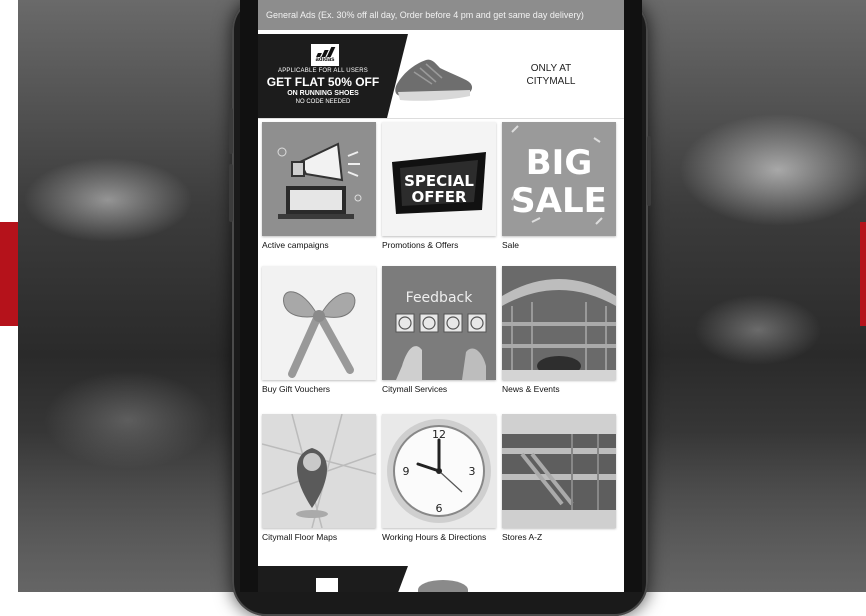 This screenshot has width=866, height=616. Describe the element at coordinates (231, 193) in the screenshot. I see `volume-down-button` at that location.